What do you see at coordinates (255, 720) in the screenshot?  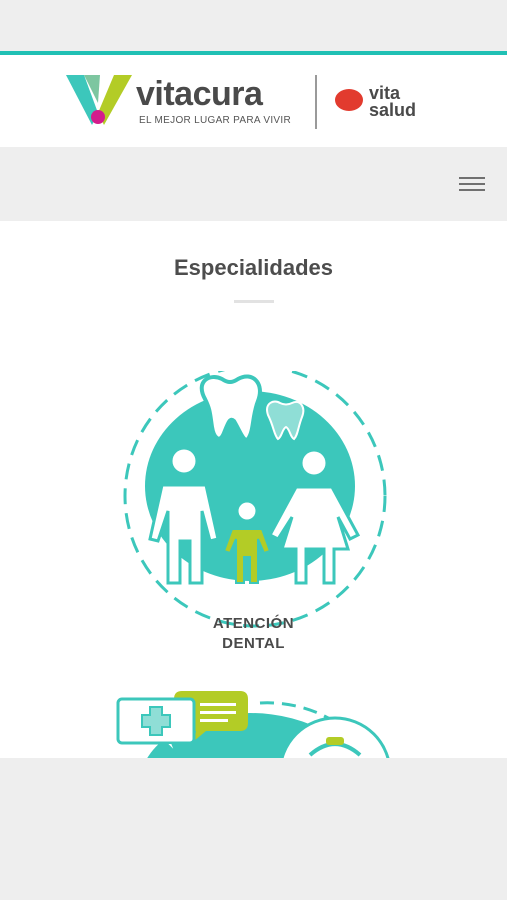 I see `medical-chat-icon` at bounding box center [255, 720].